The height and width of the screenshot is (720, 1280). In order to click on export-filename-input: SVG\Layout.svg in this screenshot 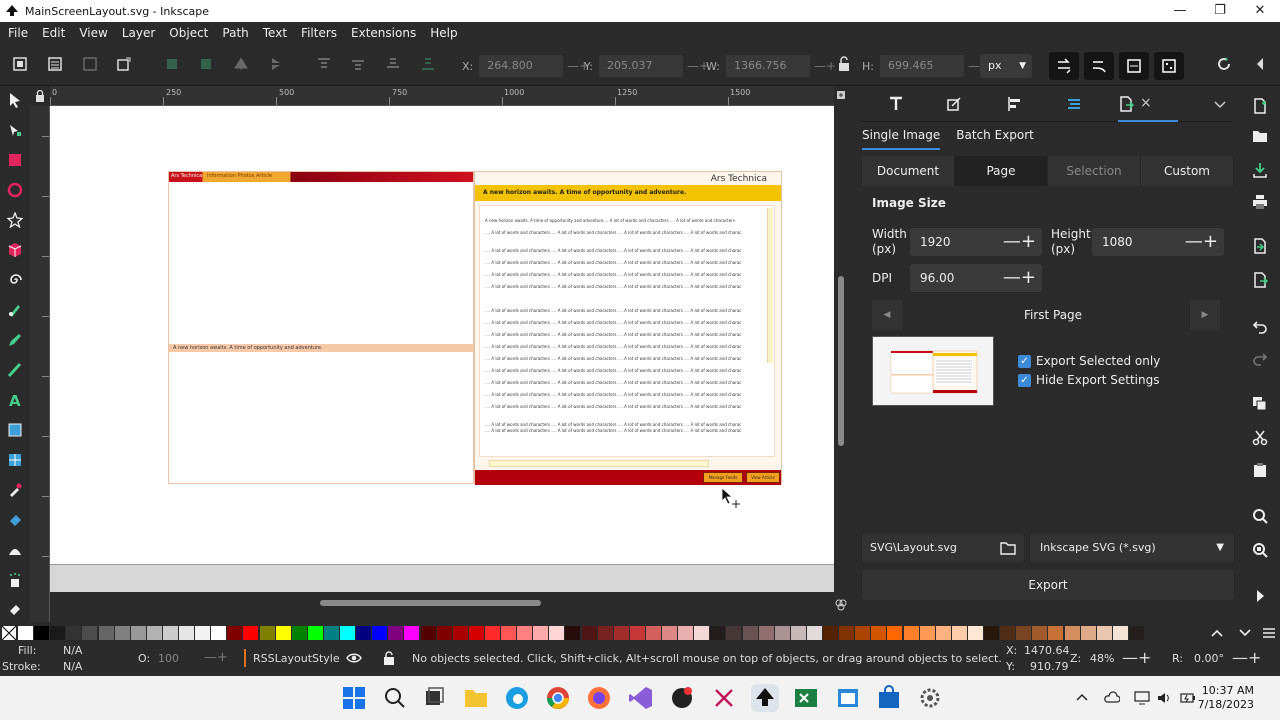, I will do `click(943, 548)`.